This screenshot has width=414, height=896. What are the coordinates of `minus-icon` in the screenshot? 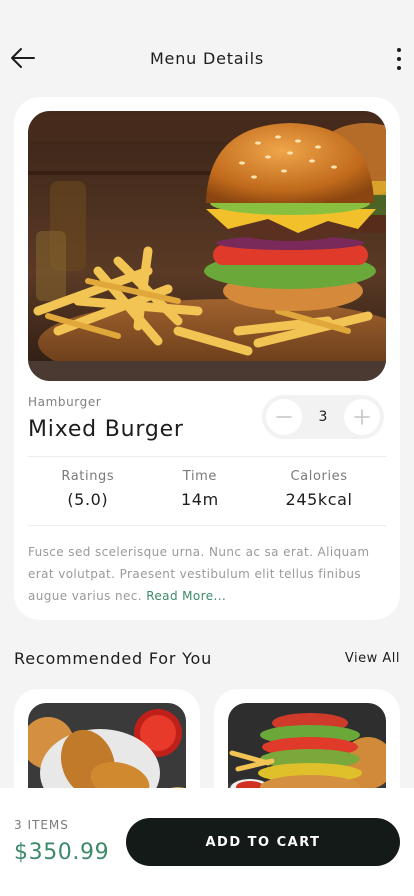 It's located at (284, 417).